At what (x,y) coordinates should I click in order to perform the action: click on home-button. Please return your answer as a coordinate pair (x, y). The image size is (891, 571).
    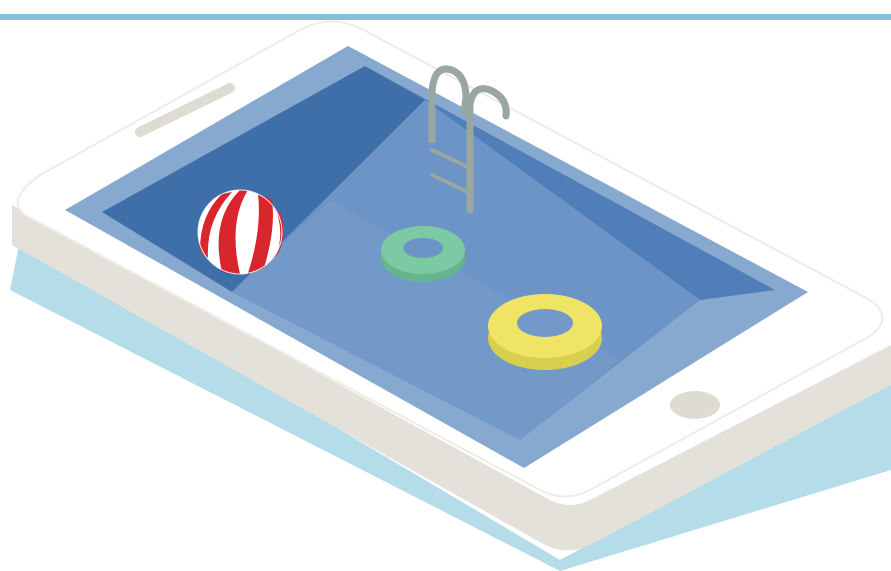
    Looking at the image, I should click on (695, 405).